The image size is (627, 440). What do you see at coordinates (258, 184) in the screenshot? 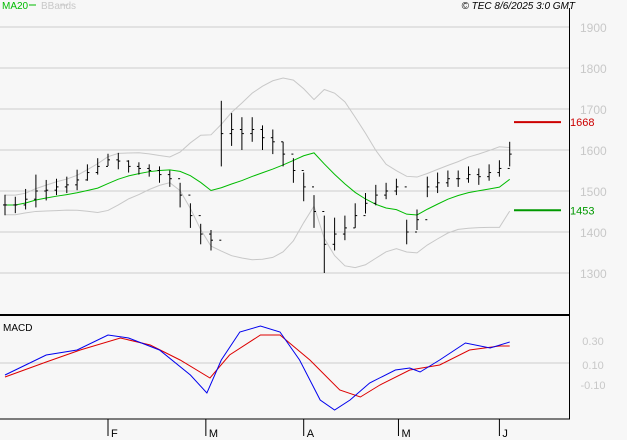
I see `ma20-line` at bounding box center [258, 184].